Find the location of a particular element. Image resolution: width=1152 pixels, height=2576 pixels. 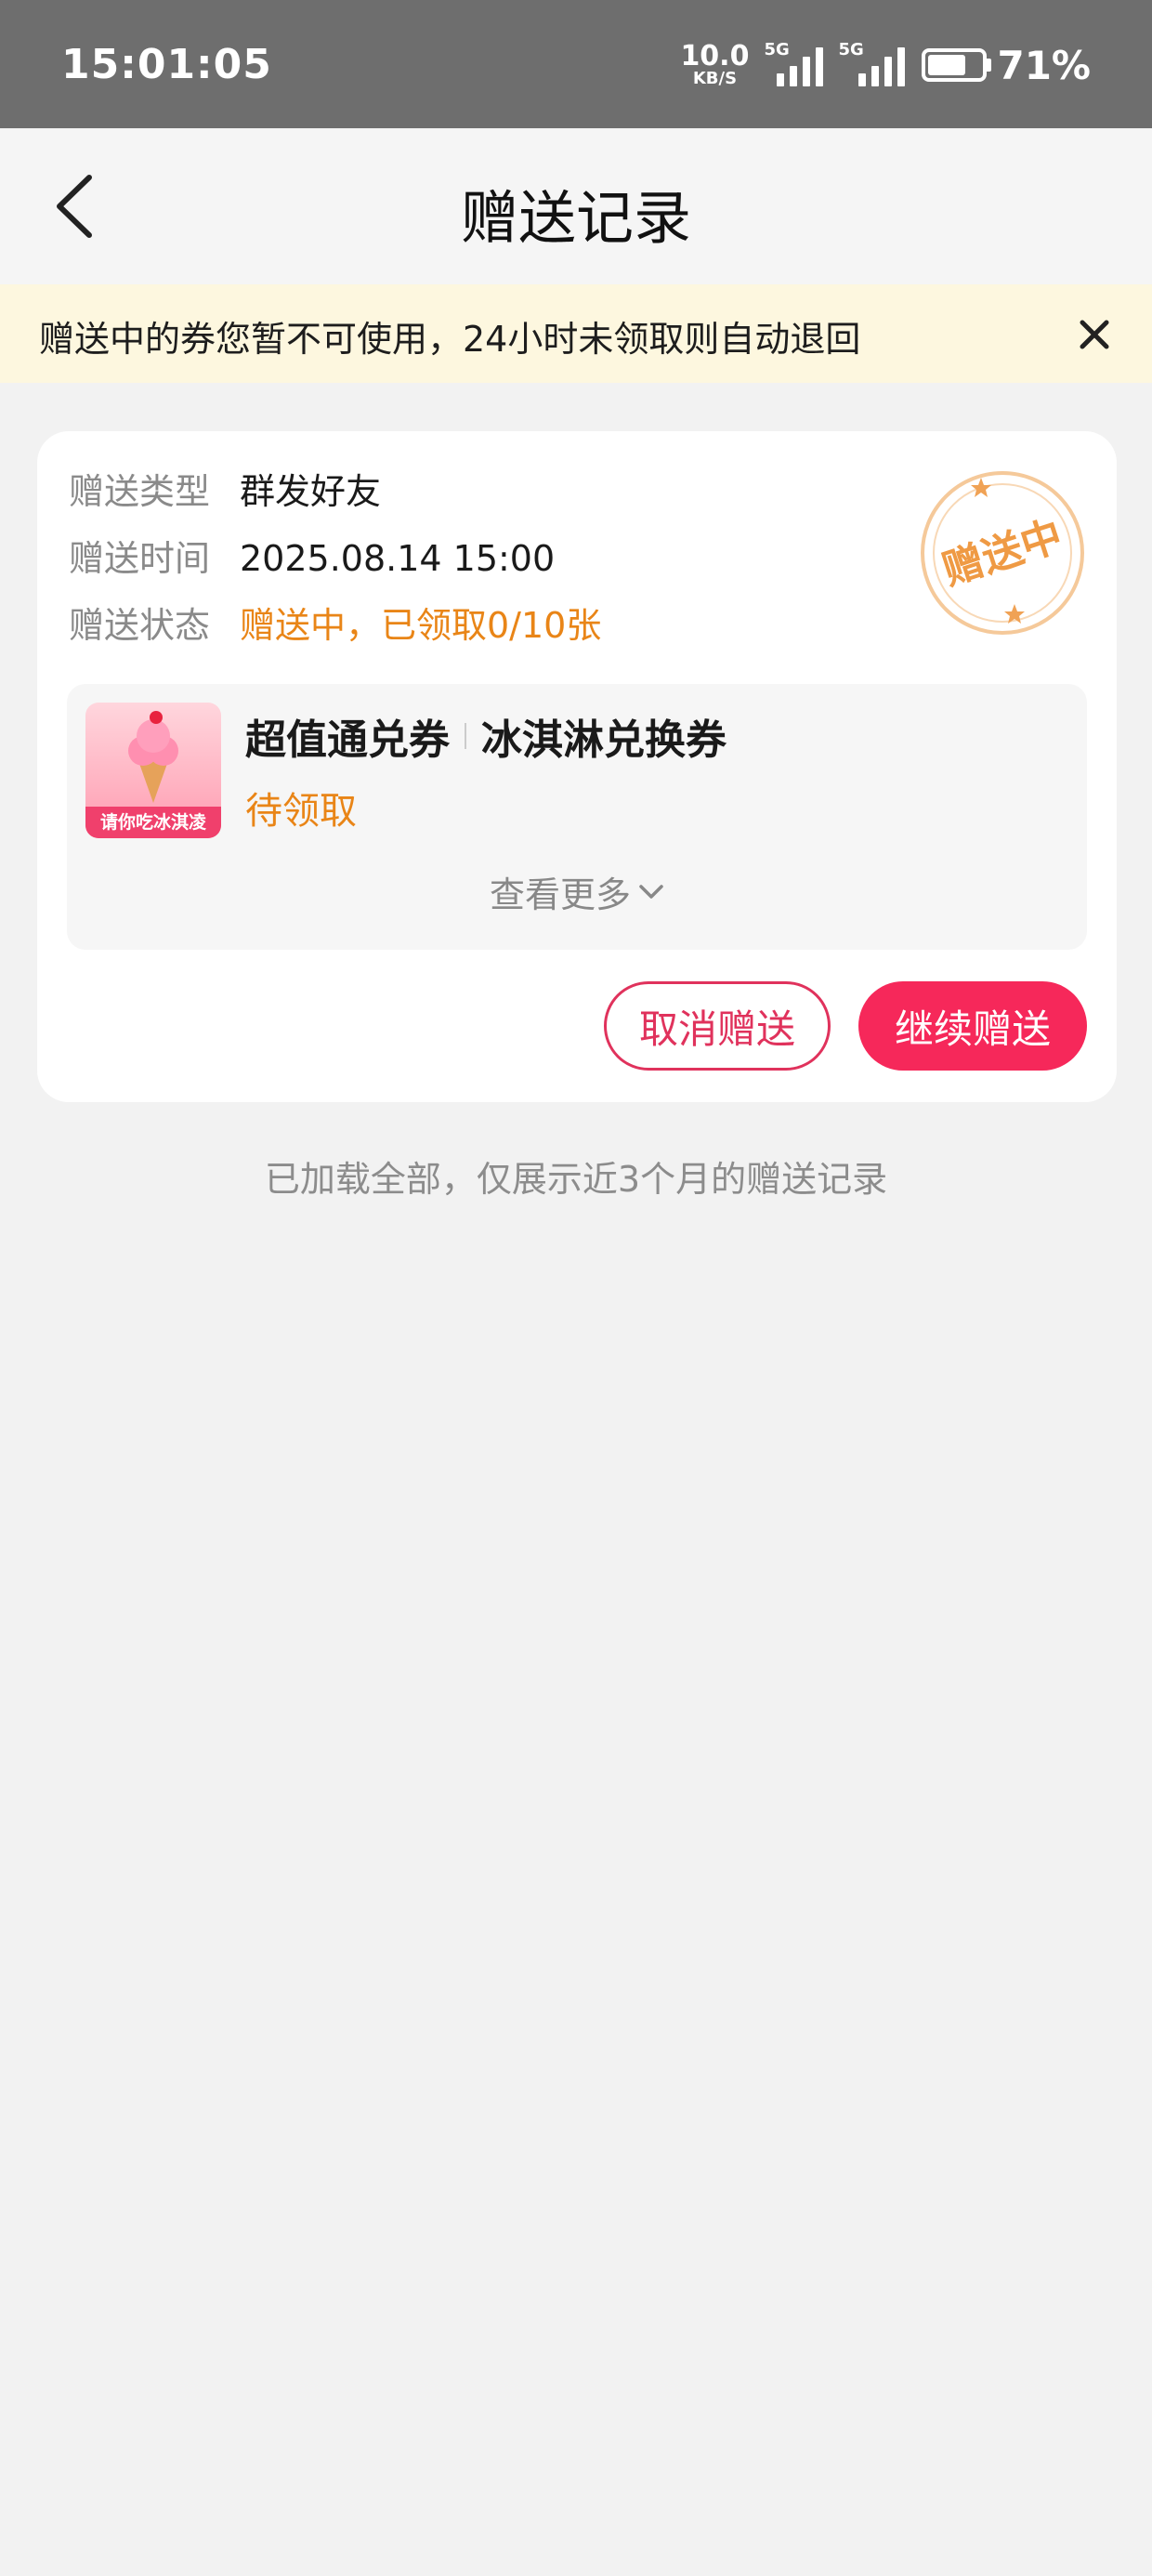

coupon-image-caption: 请你吃冰淇凌 is located at coordinates (153, 822).